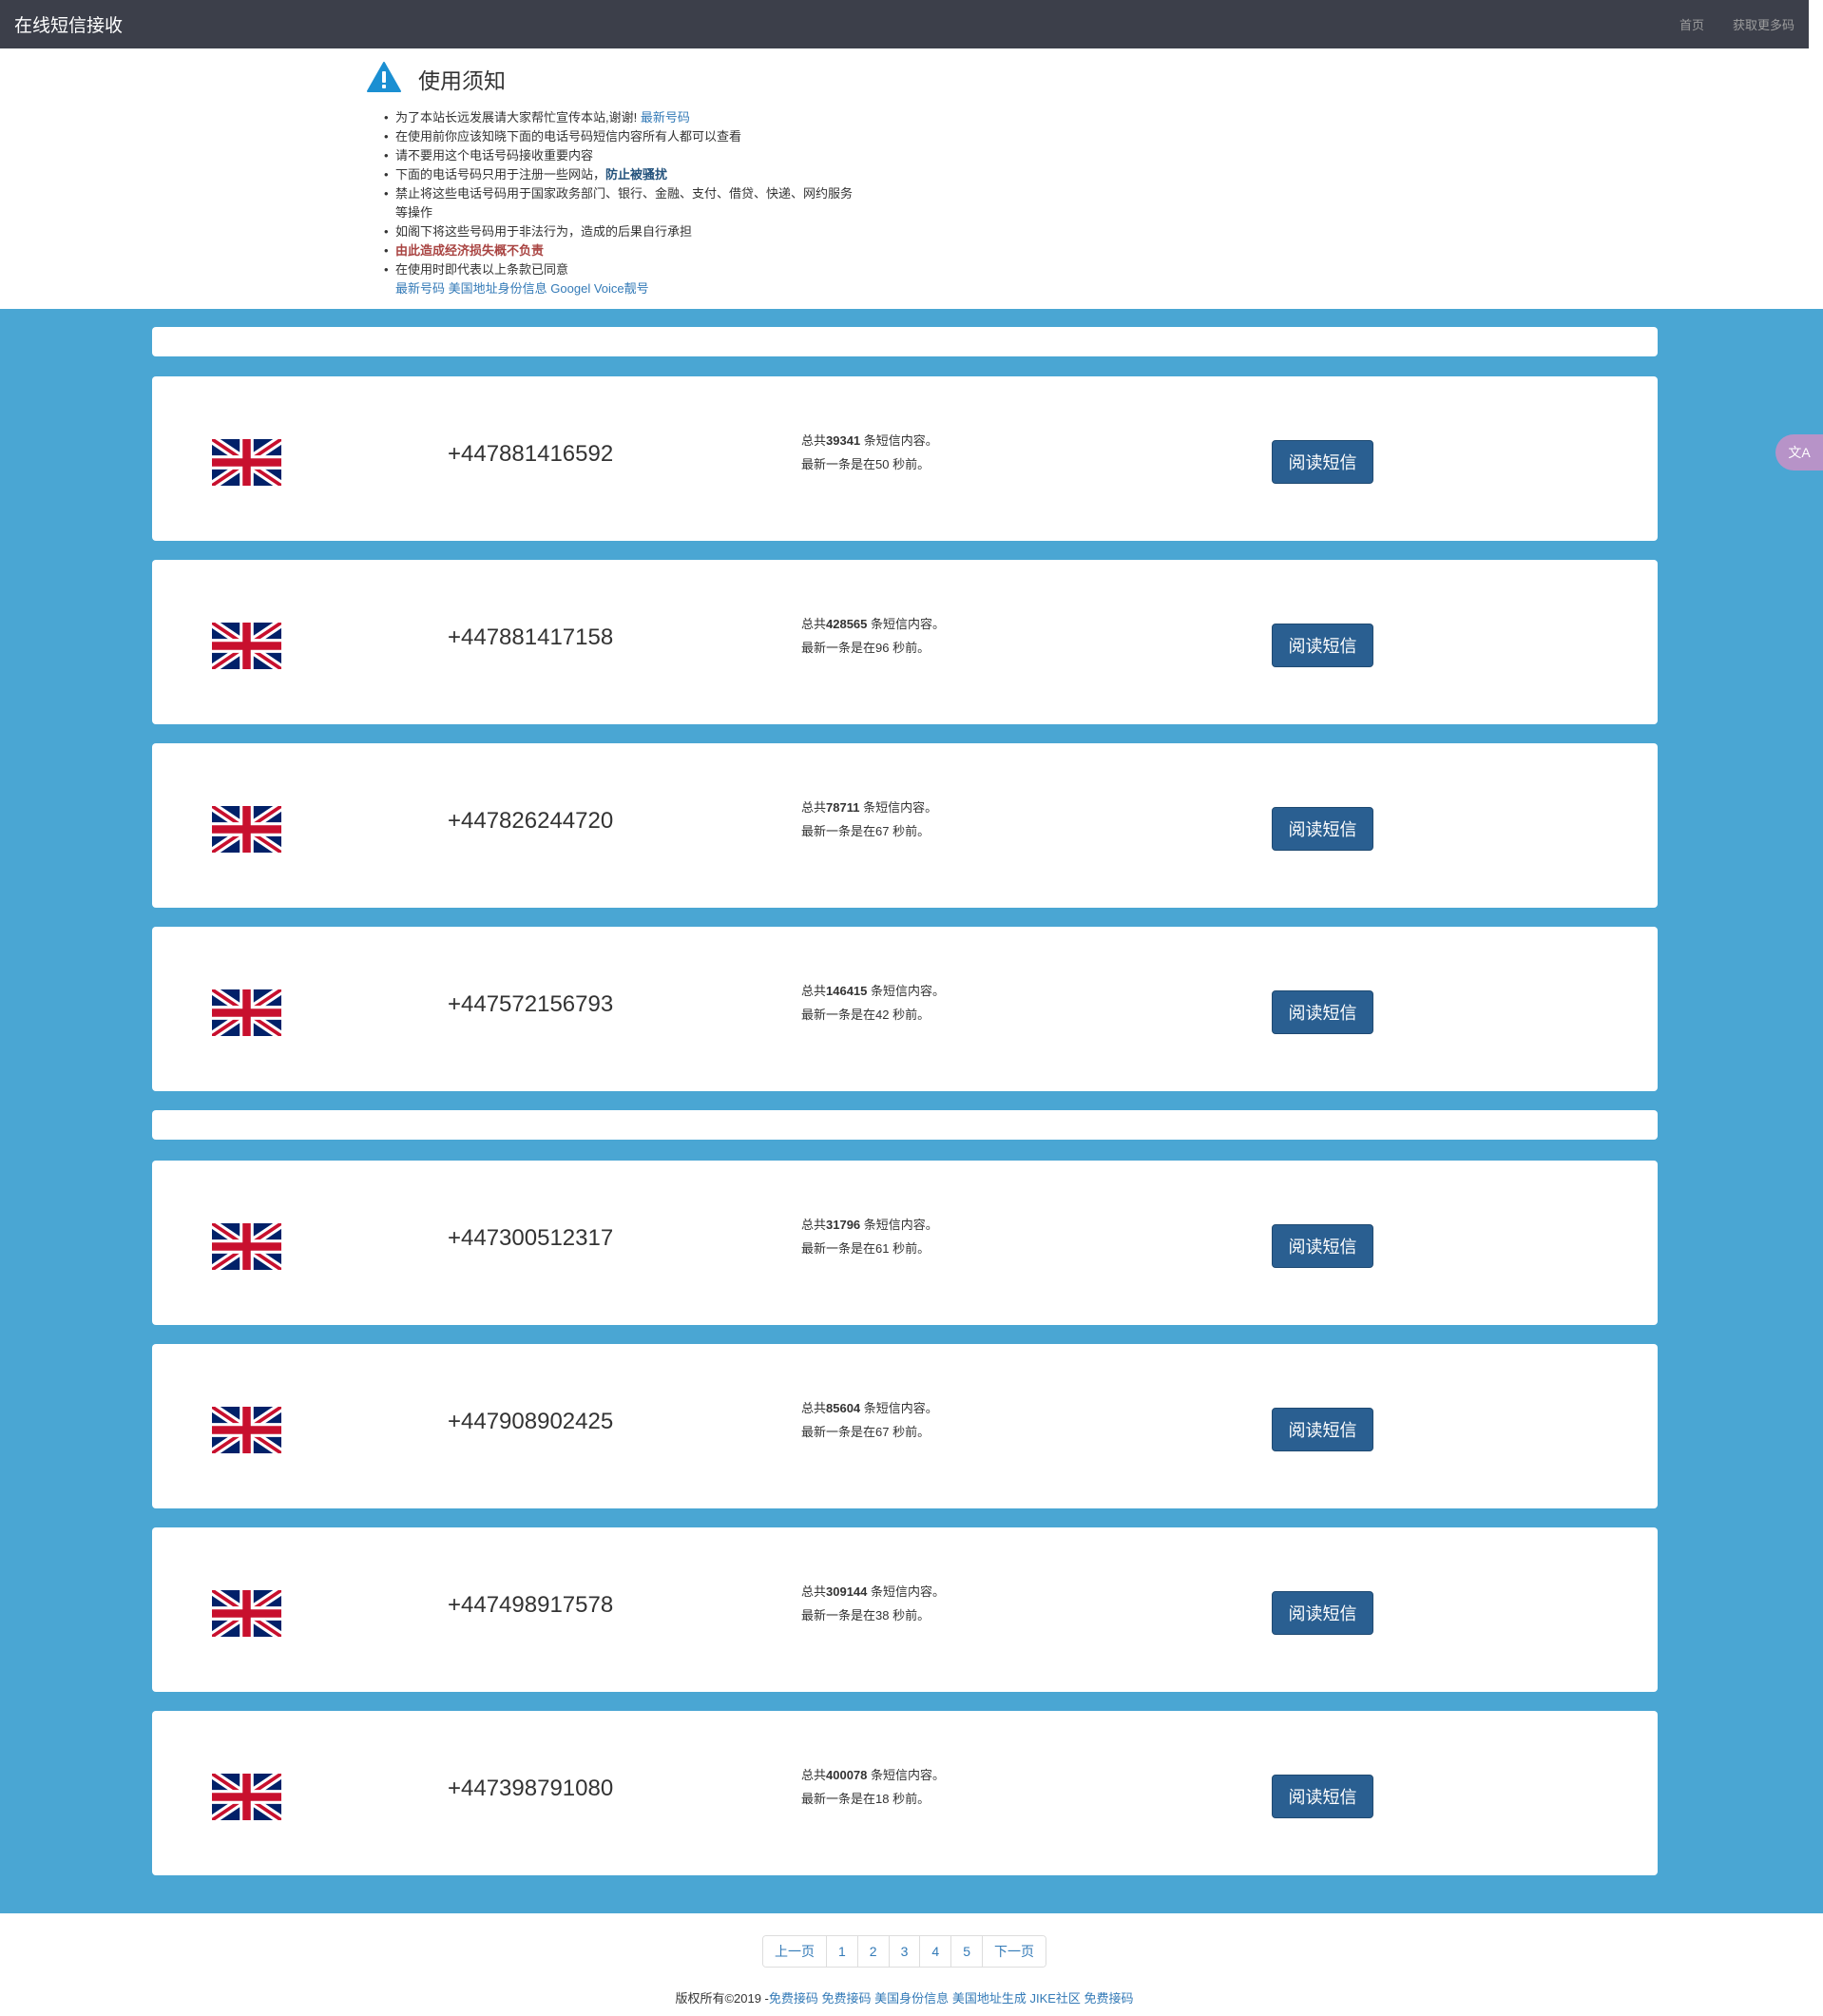 This screenshot has width=1823, height=2016. Describe the element at coordinates (873, 1591) in the screenshot. I see `total-messages-line: 总共309144 条短信内容。` at that location.